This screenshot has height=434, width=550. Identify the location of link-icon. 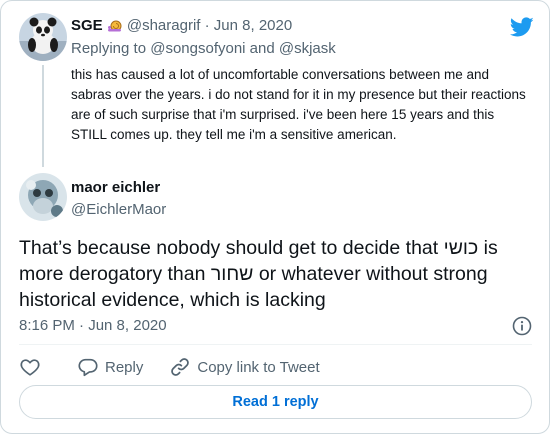
(180, 367).